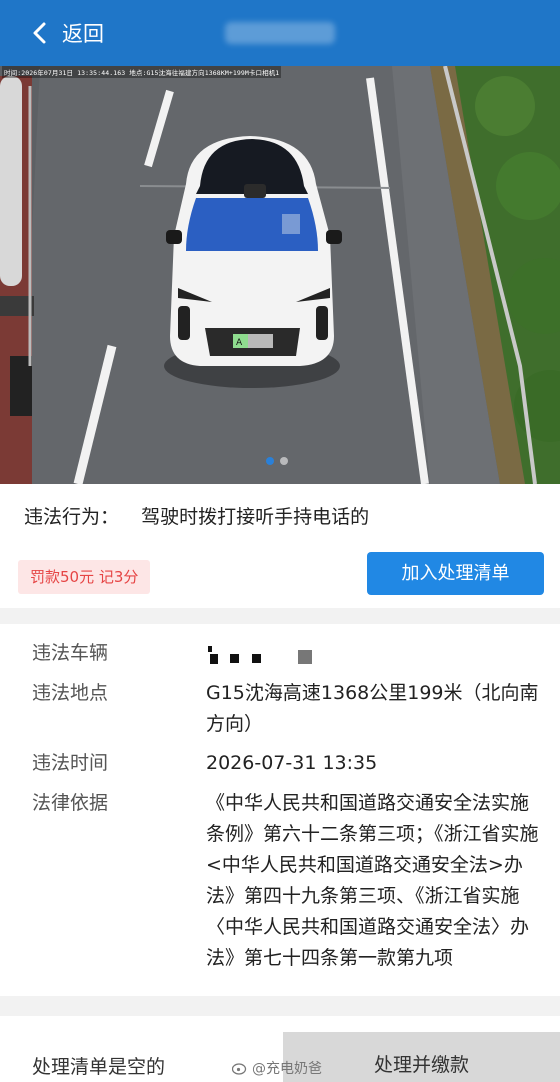  I want to click on watermark-text: @充电奶爸, so click(287, 1069).